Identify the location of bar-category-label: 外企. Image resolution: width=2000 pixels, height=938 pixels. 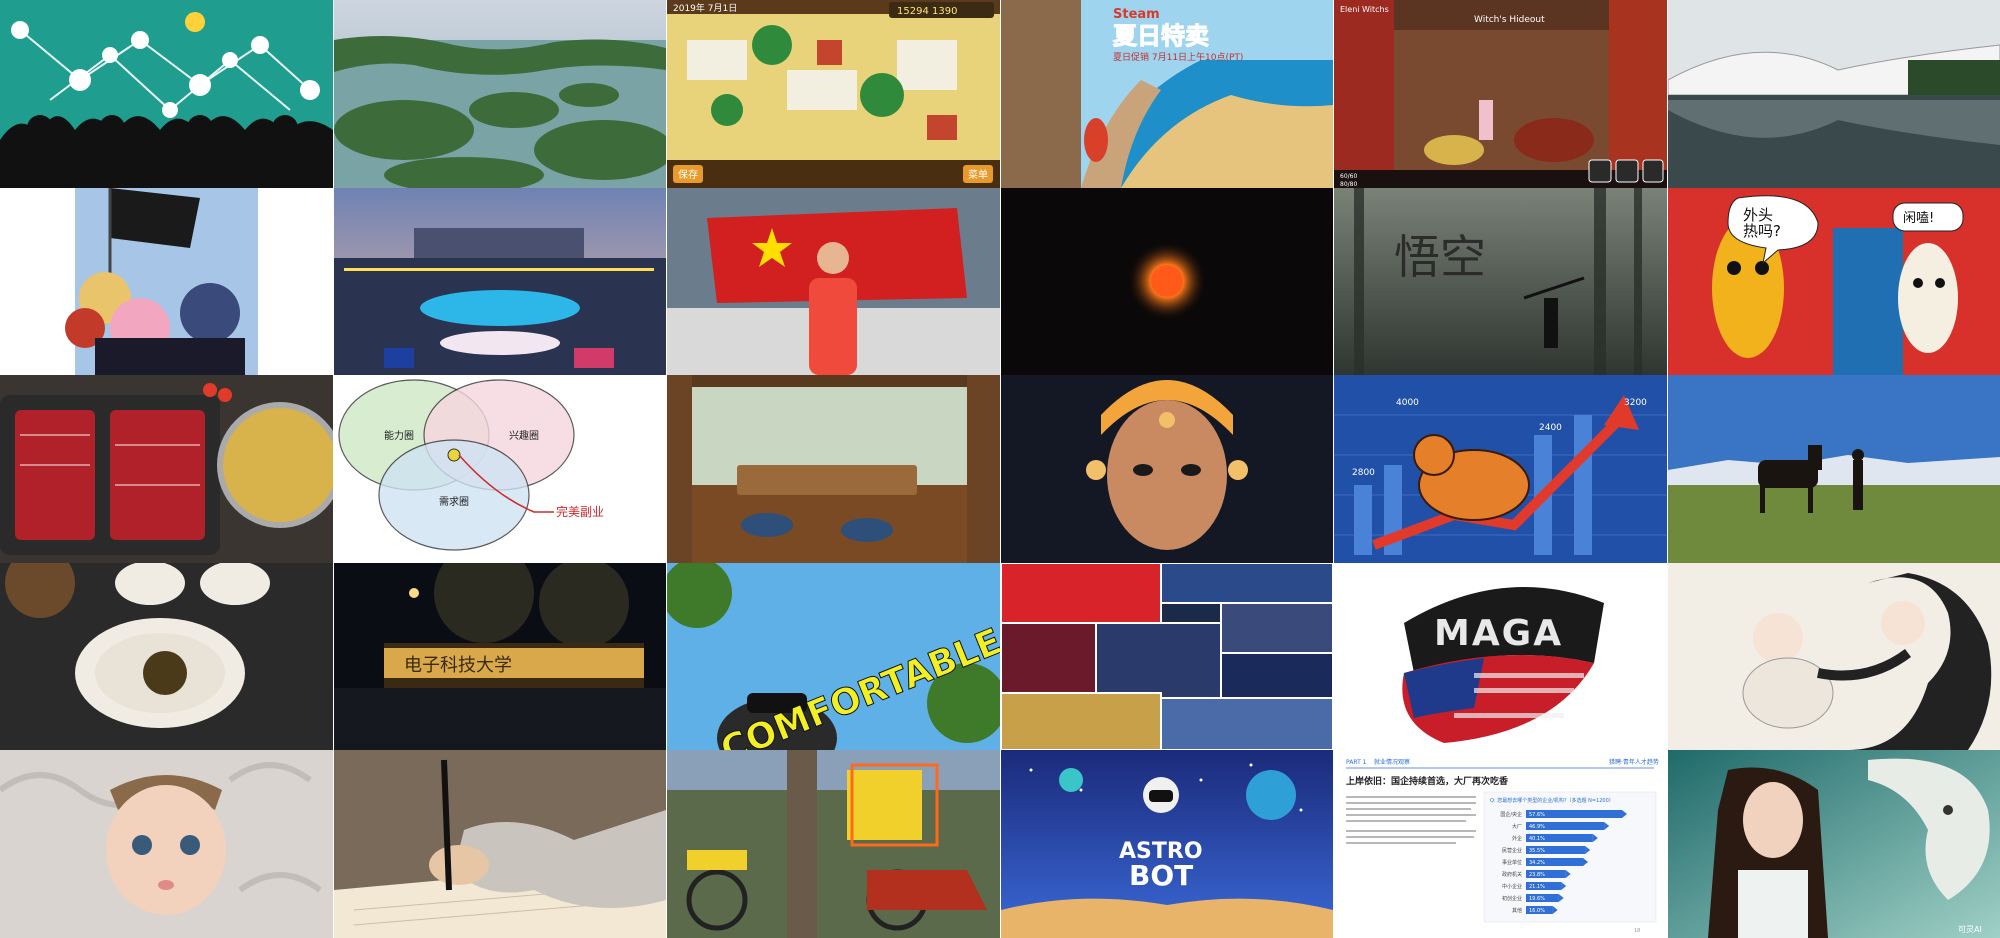
(1517, 838).